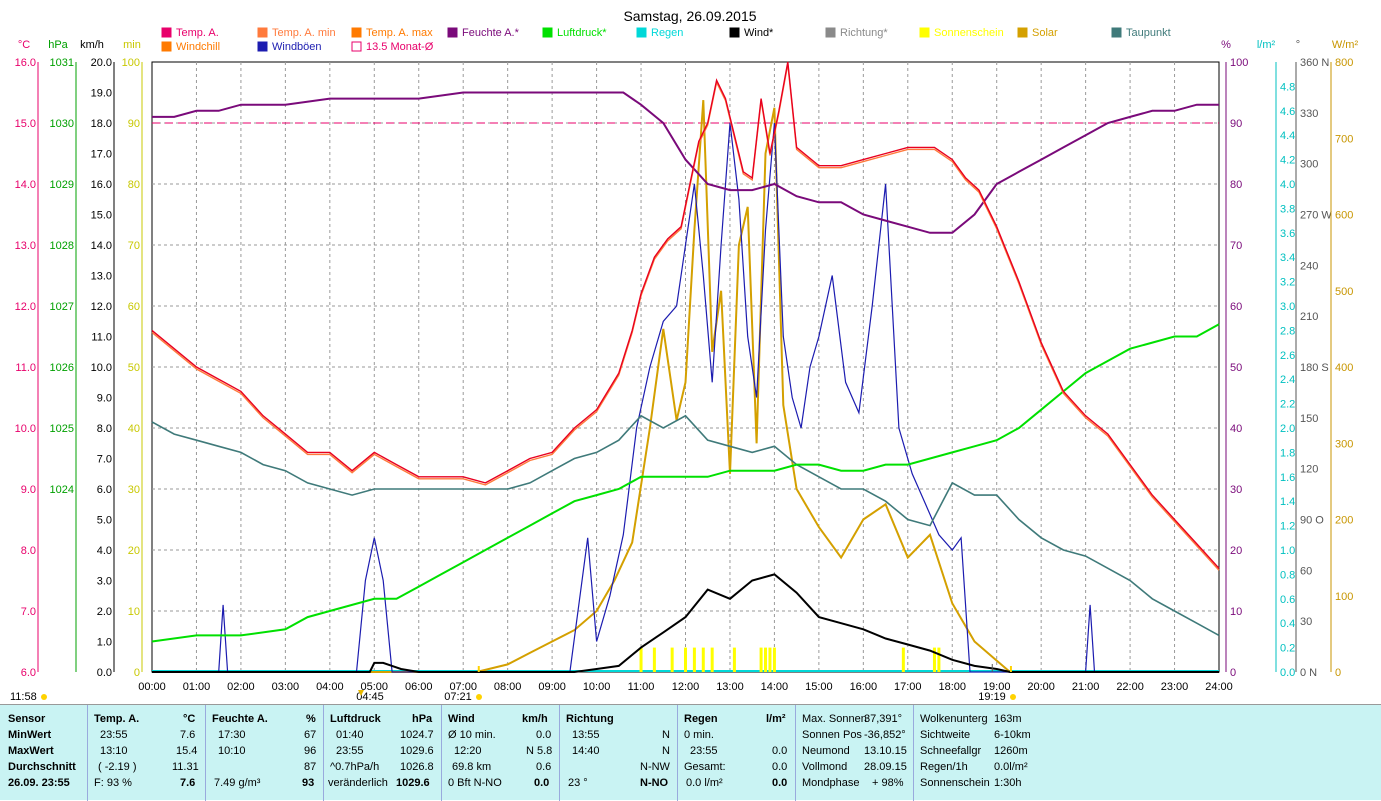 The image size is (1381, 801). What do you see at coordinates (134, 429) in the screenshot?
I see `left-axis-tick: 40` at bounding box center [134, 429].